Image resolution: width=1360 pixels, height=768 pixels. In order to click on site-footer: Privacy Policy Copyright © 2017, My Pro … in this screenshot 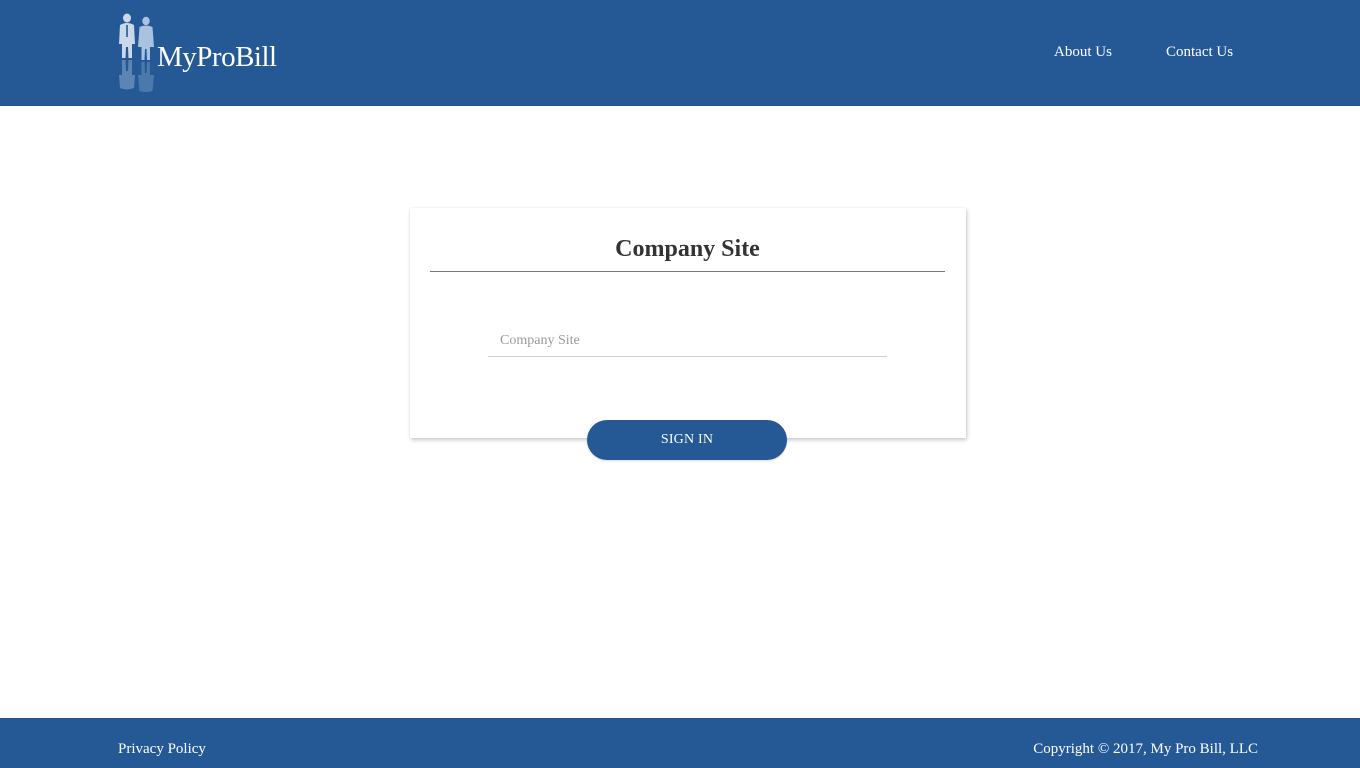, I will do `click(680, 743)`.